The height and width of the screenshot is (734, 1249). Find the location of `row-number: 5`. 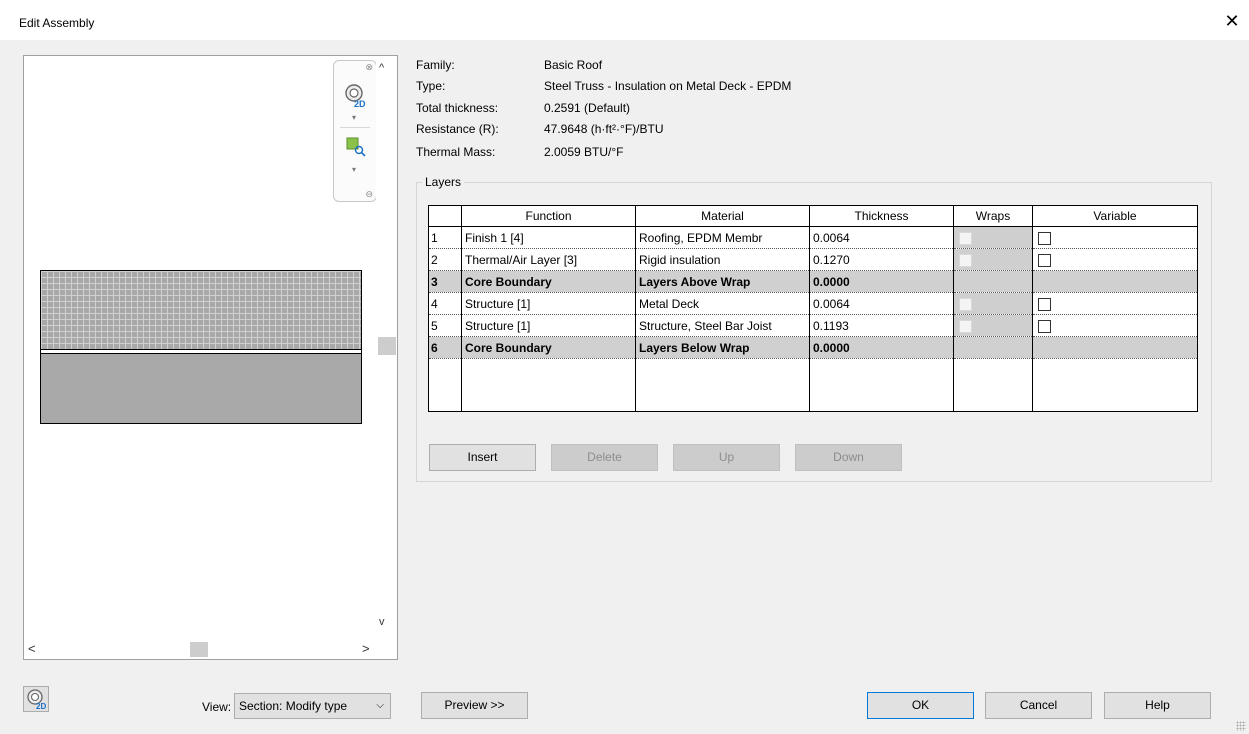

row-number: 5 is located at coordinates (445, 325).